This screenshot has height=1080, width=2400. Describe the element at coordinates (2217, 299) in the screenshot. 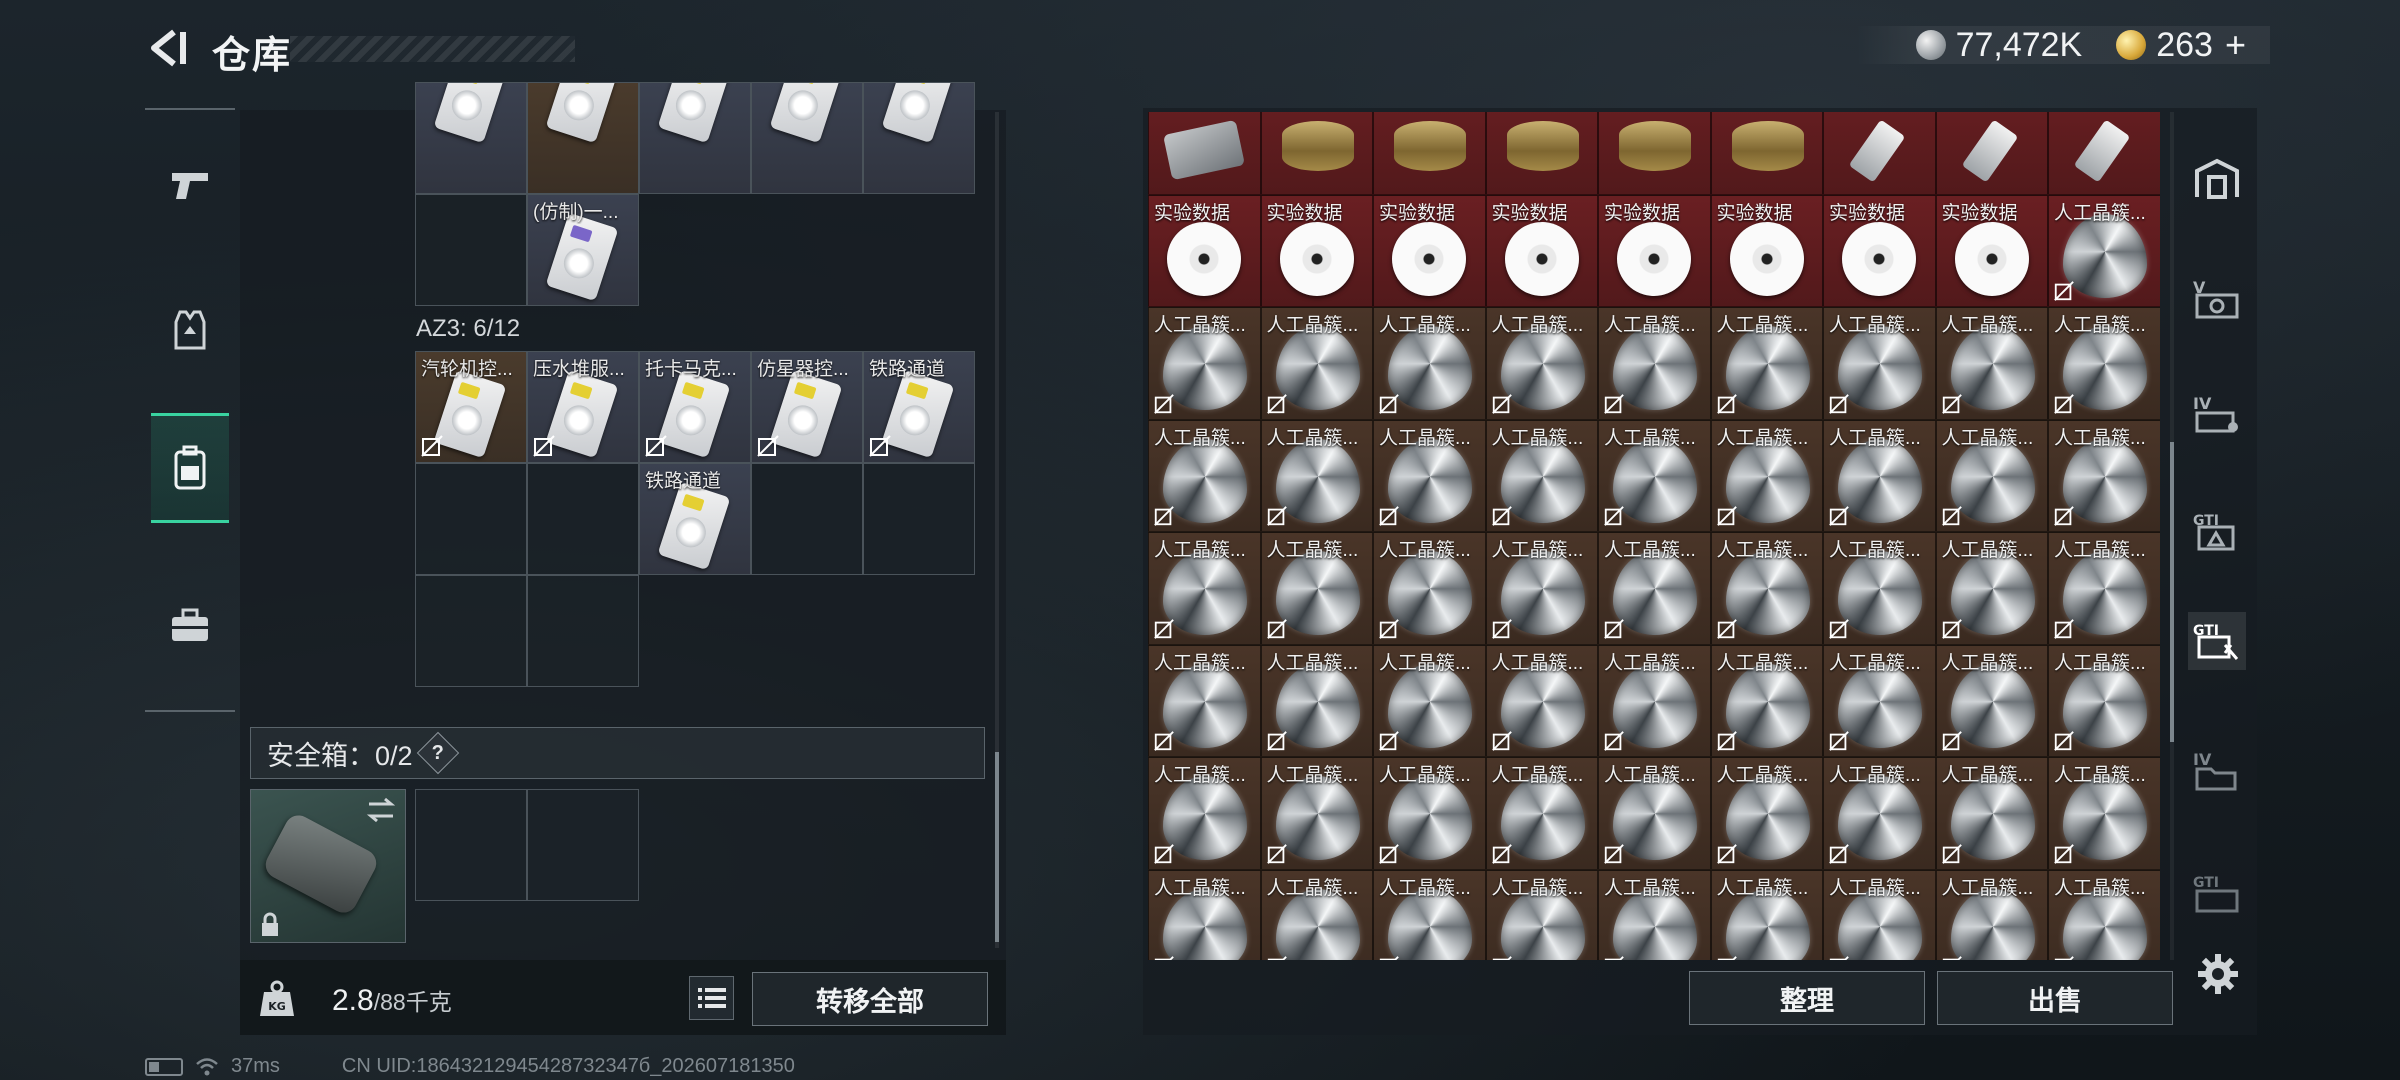

I see `tab-storage-v: V` at that location.